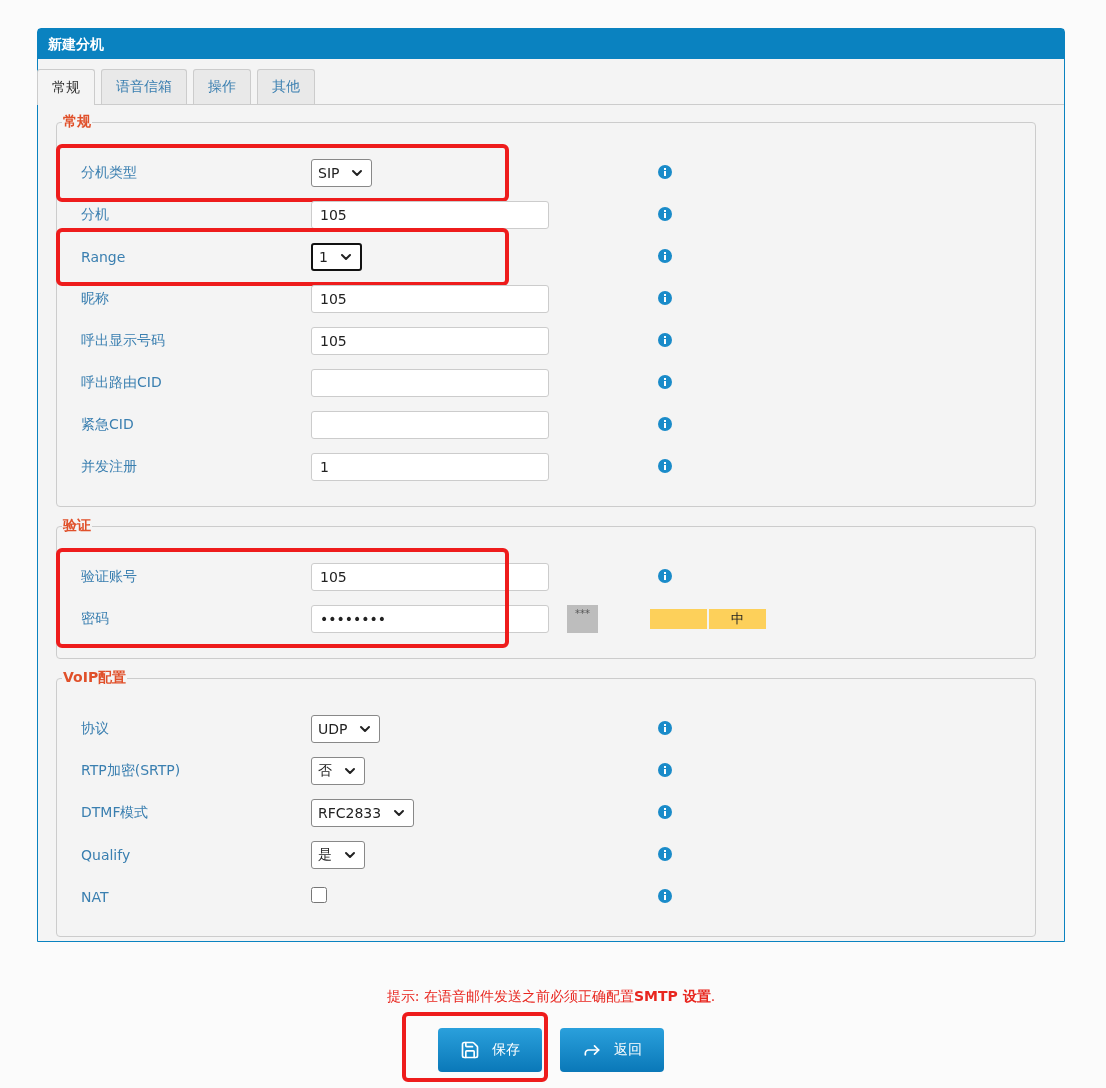 The width and height of the screenshot is (1106, 1088). What do you see at coordinates (319, 895) in the screenshot?
I see `checkbox` at bounding box center [319, 895].